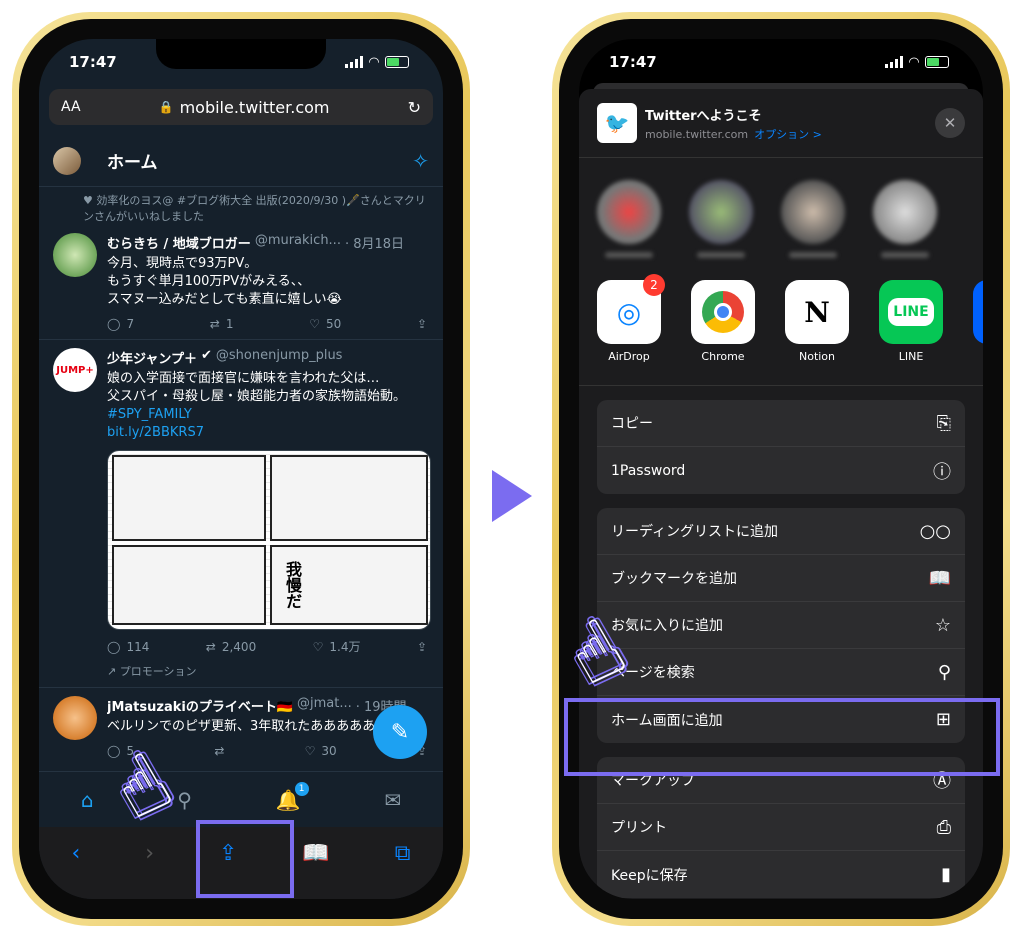 The width and height of the screenshot is (1024, 936). I want to click on promoted-label: ↗ プロモーション, so click(152, 671).